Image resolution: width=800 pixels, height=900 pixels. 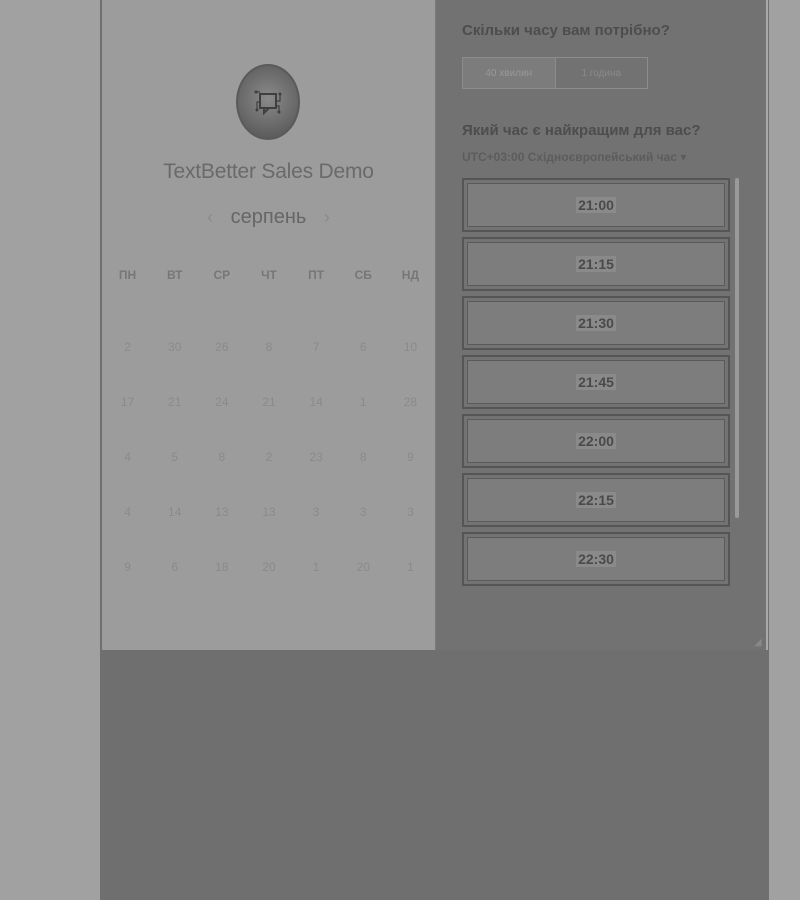 I want to click on time-slot-label: 22:30, so click(x=596, y=559).